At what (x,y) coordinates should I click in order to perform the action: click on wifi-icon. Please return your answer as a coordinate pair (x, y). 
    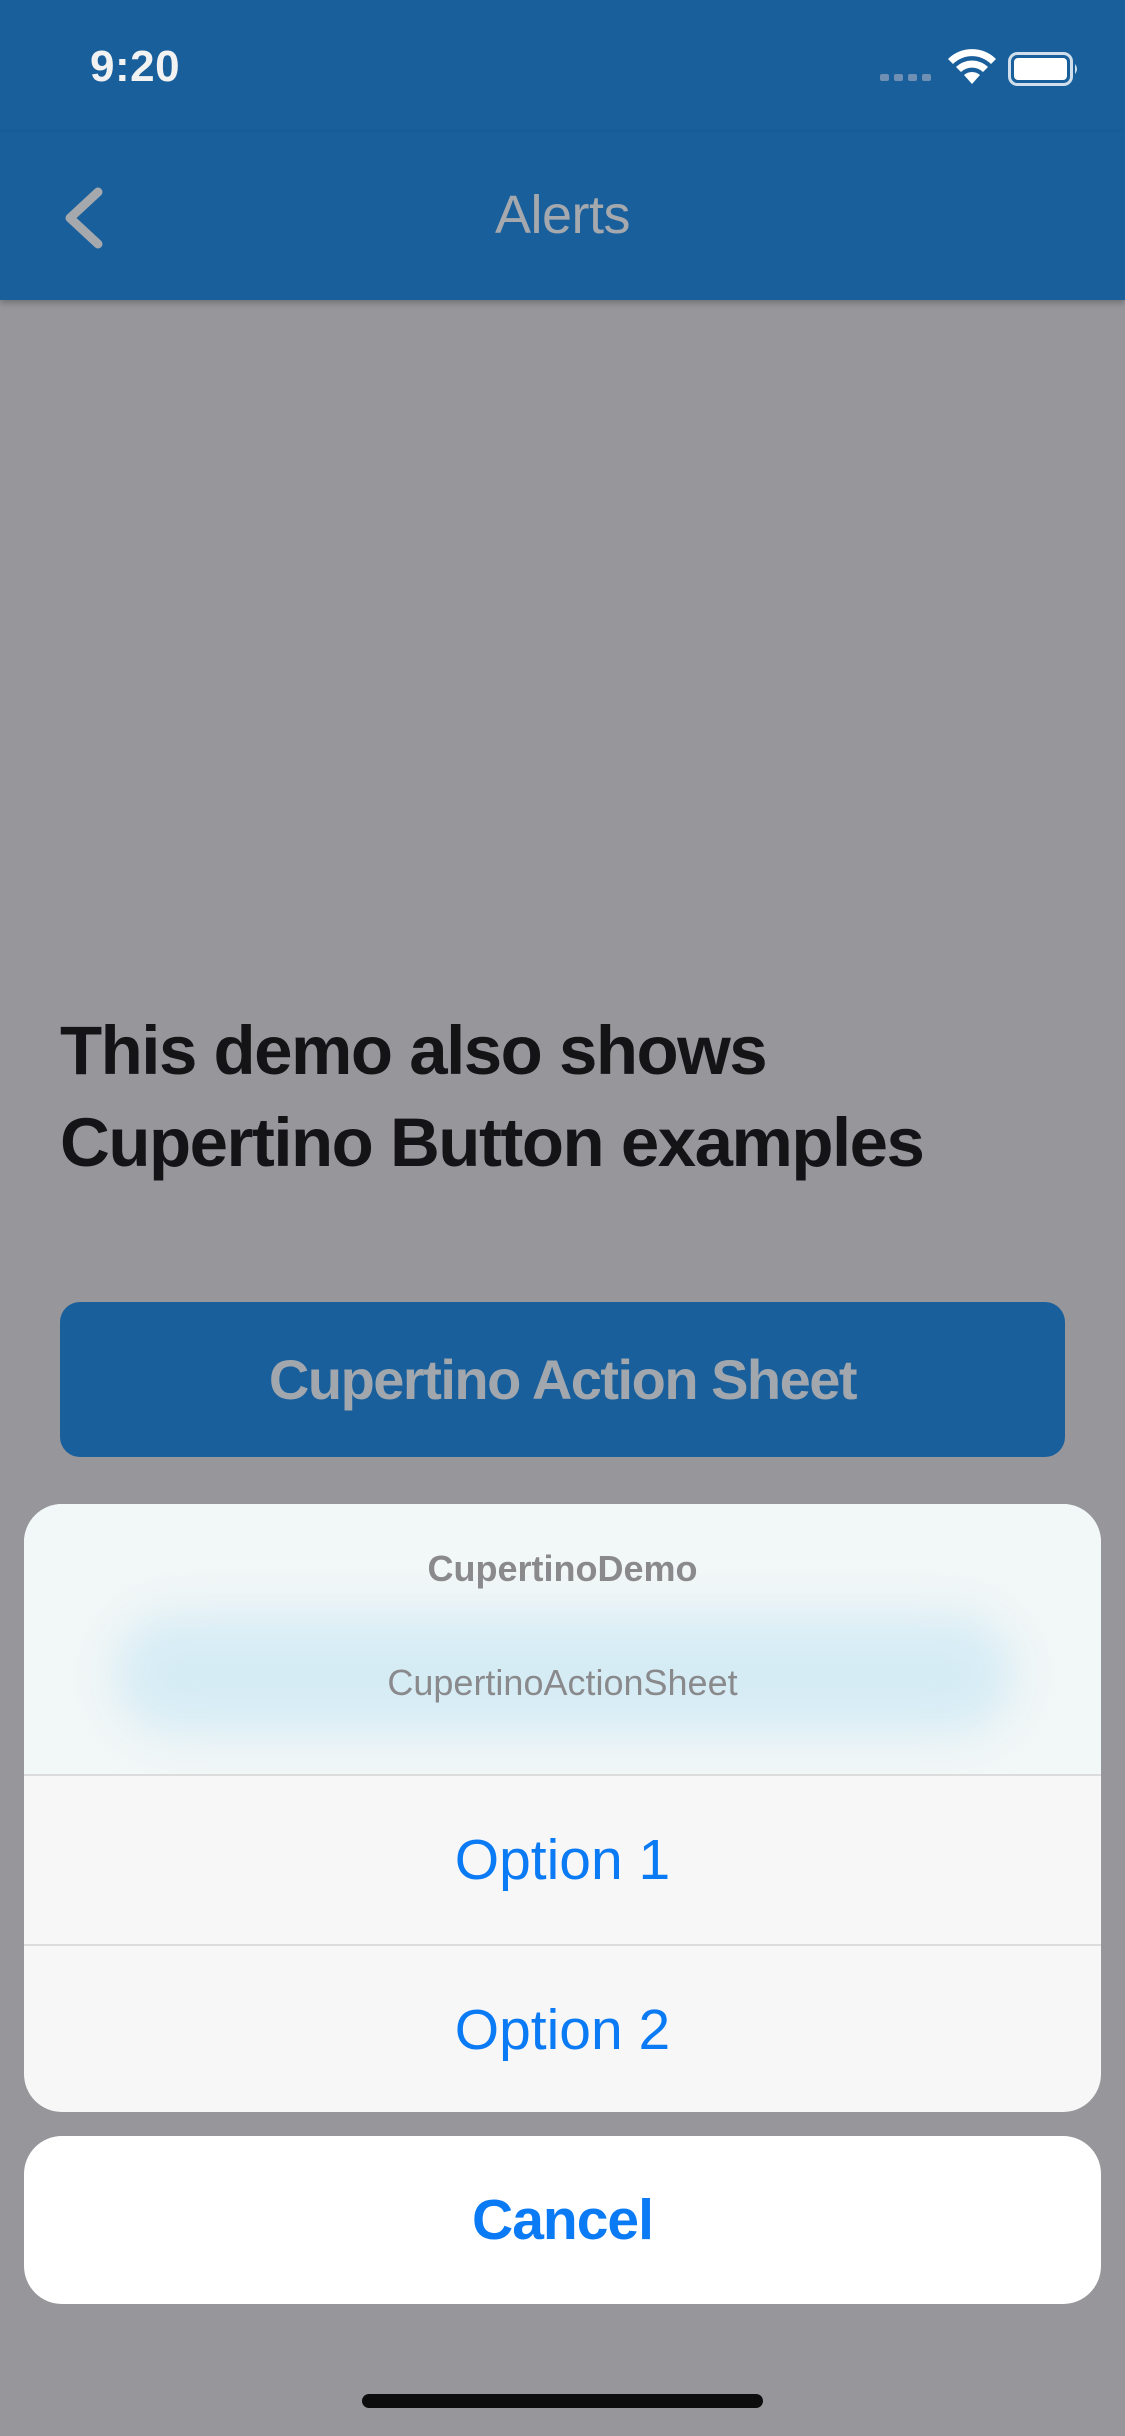
    Looking at the image, I should click on (972, 66).